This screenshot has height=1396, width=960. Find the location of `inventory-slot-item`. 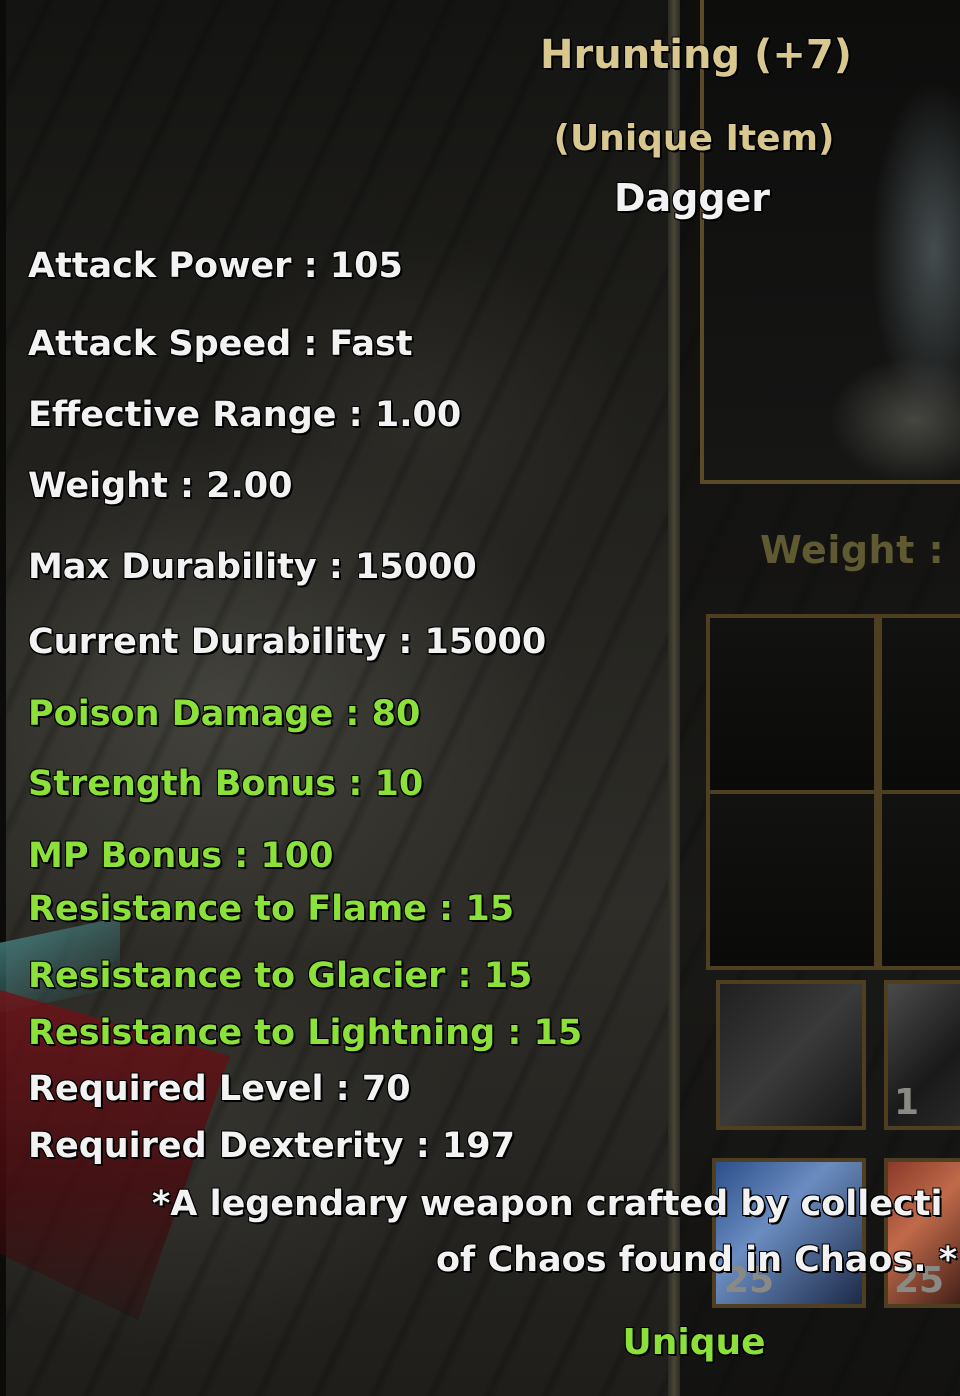

inventory-slot-item is located at coordinates (791, 1055).